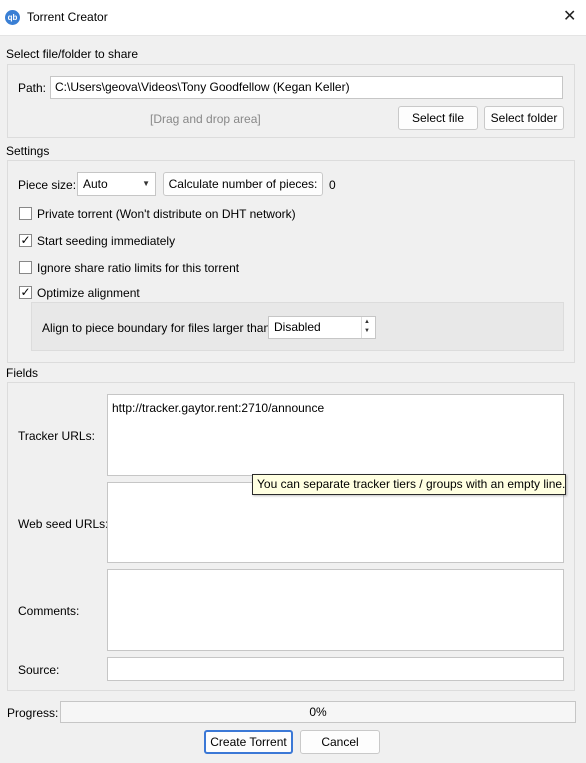 This screenshot has width=586, height=763. I want to click on progress-label: Progress:, so click(33, 713).